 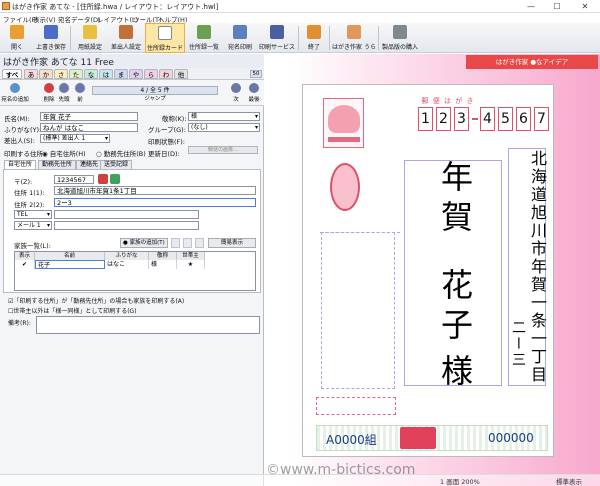 I want to click on address-list-icon, so click(x=204, y=32).